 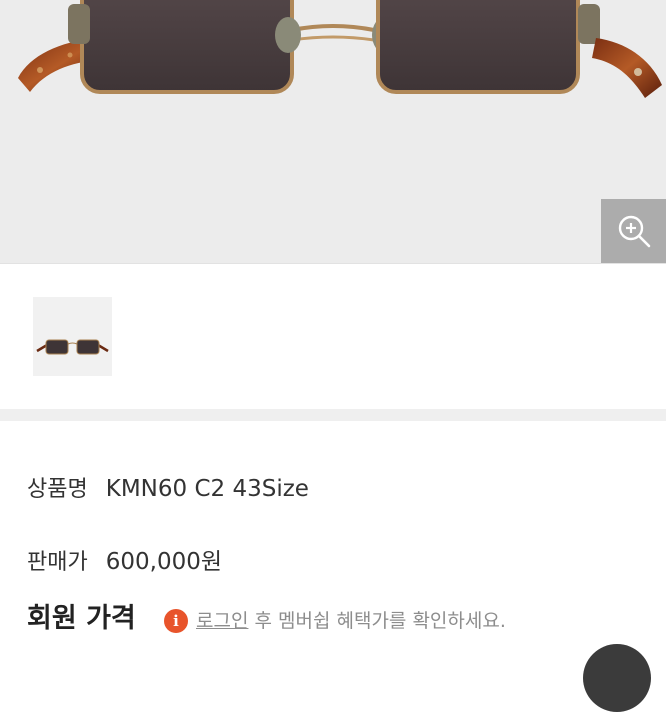 I want to click on chat-button, so click(x=617, y=678).